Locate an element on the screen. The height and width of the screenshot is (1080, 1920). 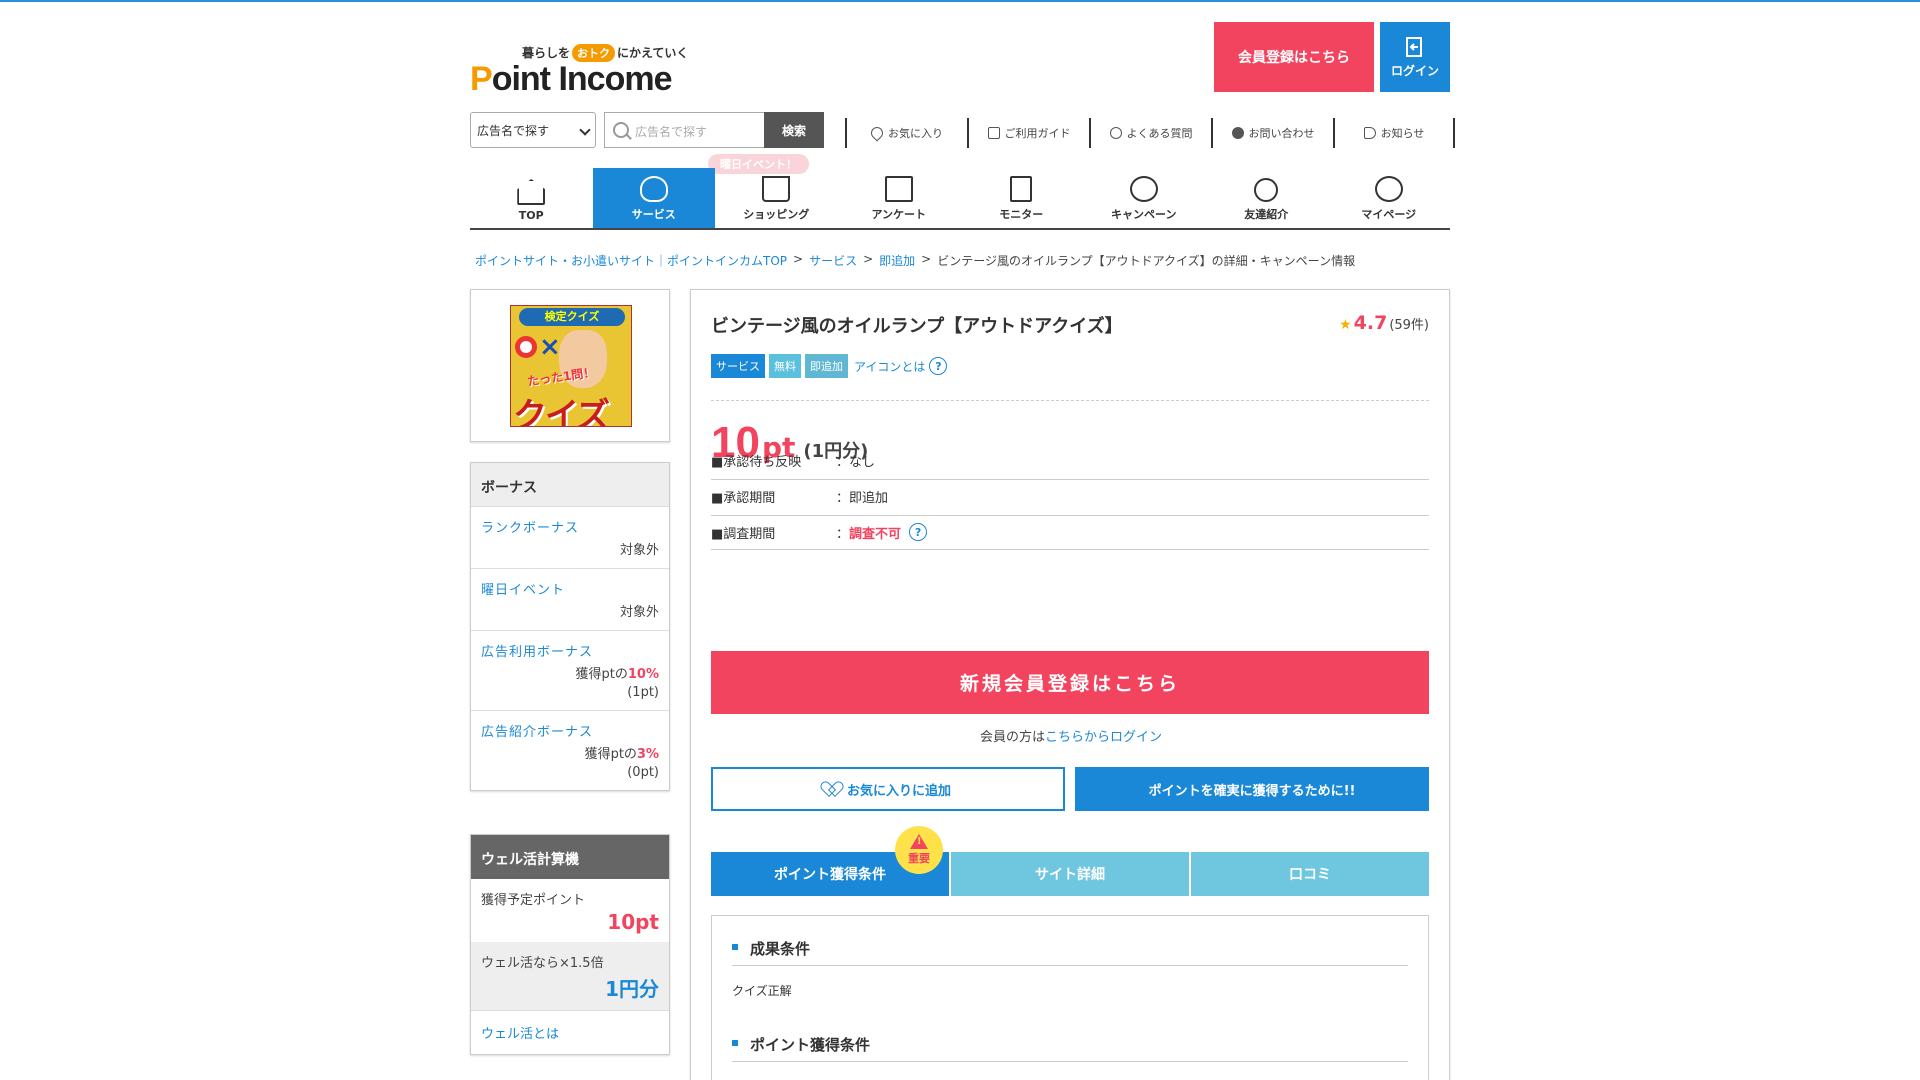
tab-reviews: 口コミ is located at coordinates (1310, 874).